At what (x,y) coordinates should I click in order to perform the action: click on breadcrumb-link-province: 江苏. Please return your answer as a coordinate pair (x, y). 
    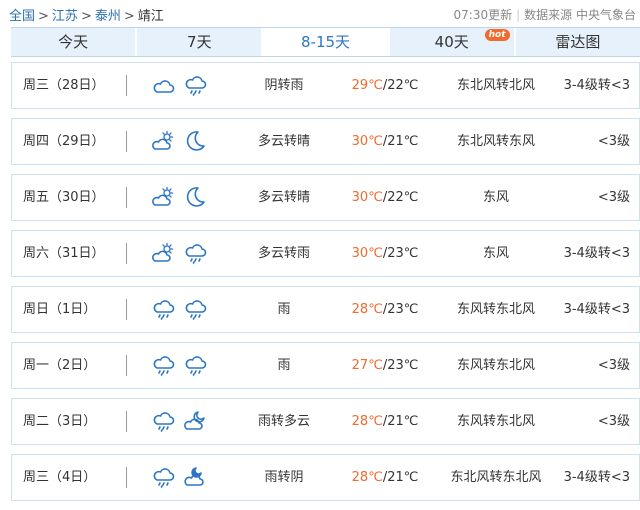
    Looking at the image, I should click on (65, 16).